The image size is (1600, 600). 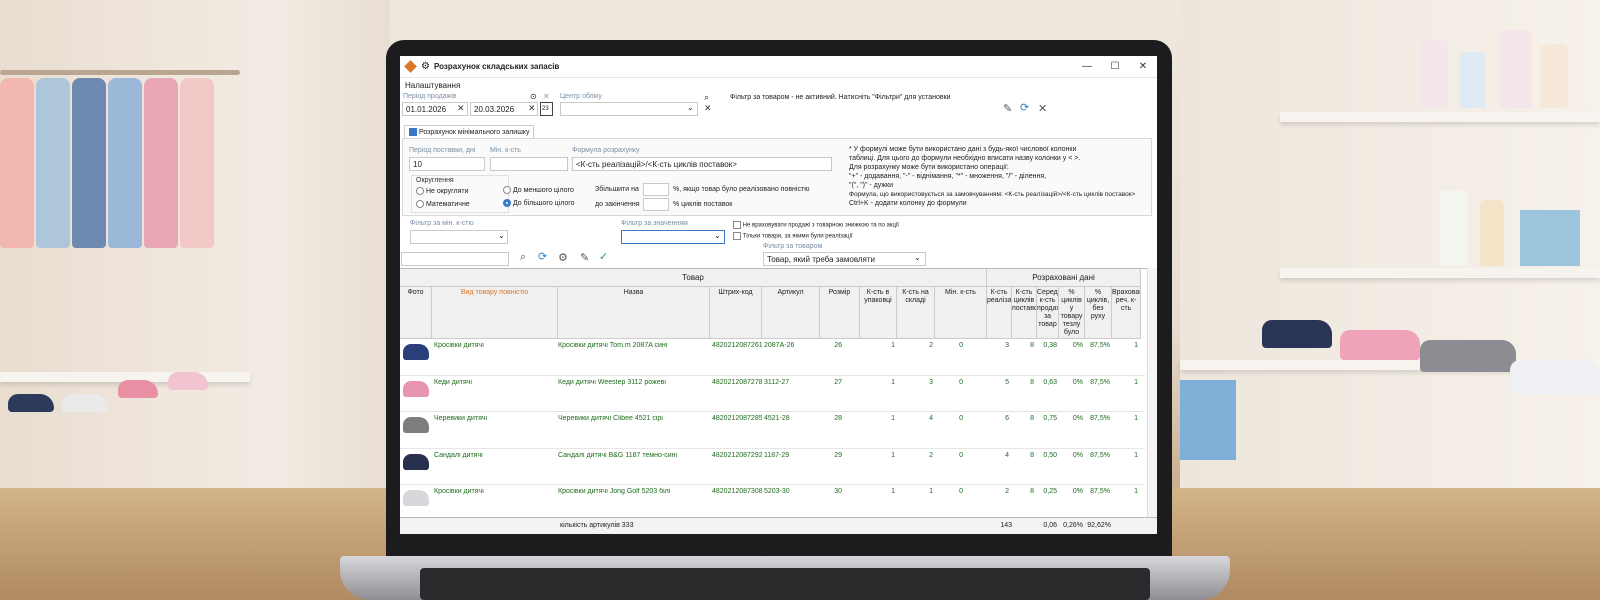 What do you see at coordinates (443, 204) in the screenshot?
I see `rounding-option-math: Математичне` at bounding box center [443, 204].